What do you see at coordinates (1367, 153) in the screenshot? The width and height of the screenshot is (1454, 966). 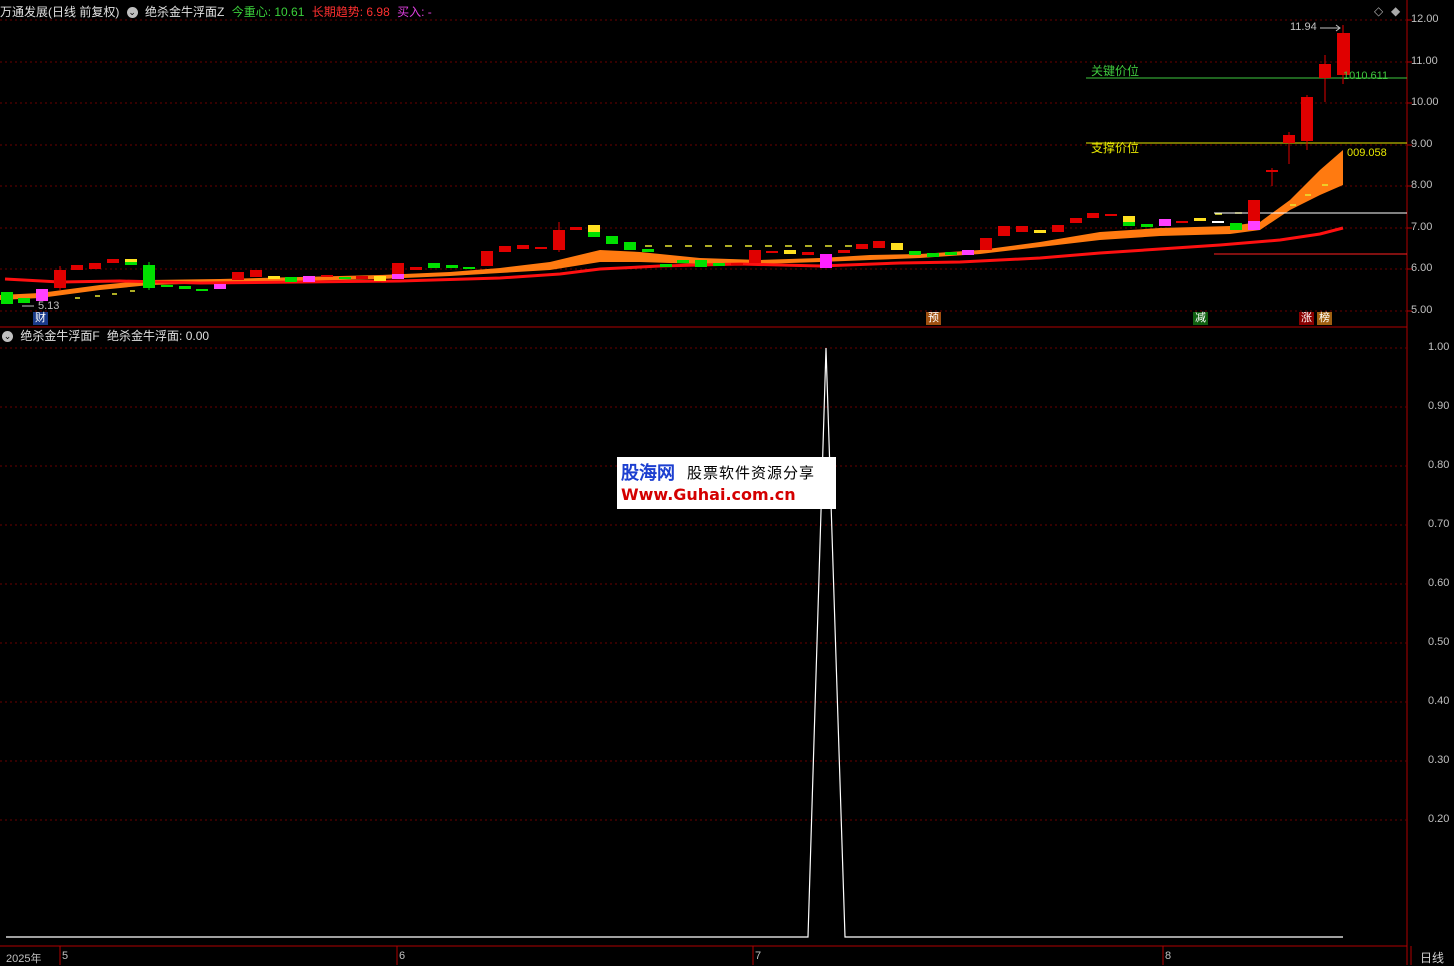 I see `support-level-value: 009.058` at bounding box center [1367, 153].